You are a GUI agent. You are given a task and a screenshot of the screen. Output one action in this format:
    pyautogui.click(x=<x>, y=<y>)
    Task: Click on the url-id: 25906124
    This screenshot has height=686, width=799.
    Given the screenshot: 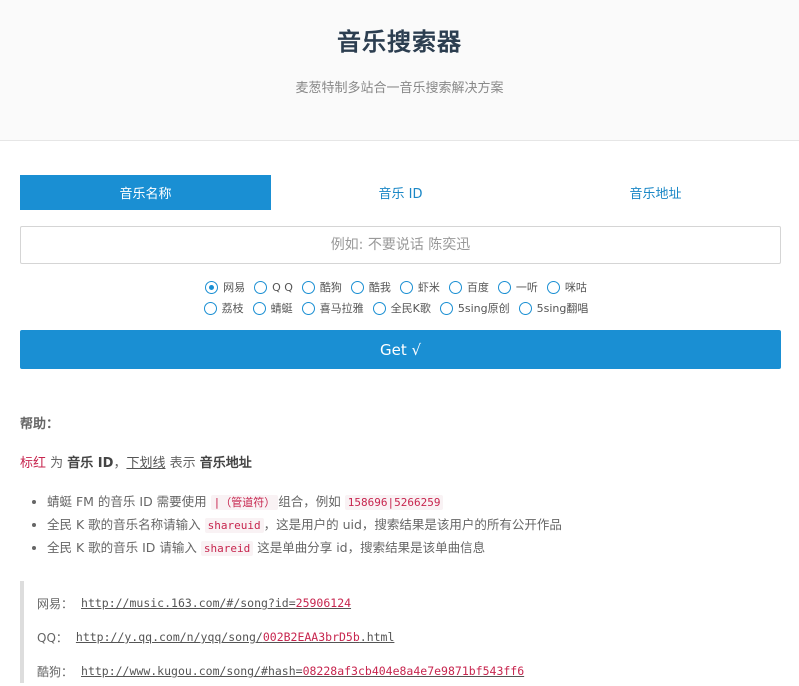 What is the action you would take?
    pyautogui.click(x=323, y=603)
    